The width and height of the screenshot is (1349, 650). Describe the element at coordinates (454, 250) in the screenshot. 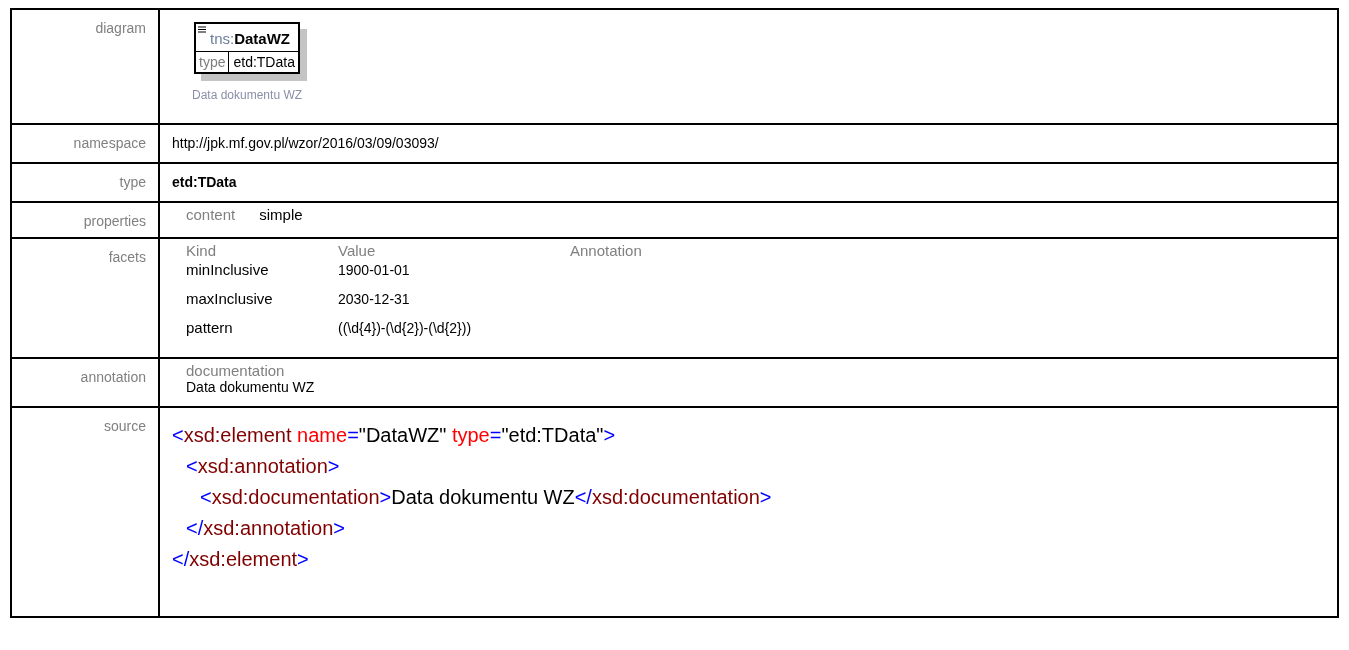

I see `column-header: Value` at that location.